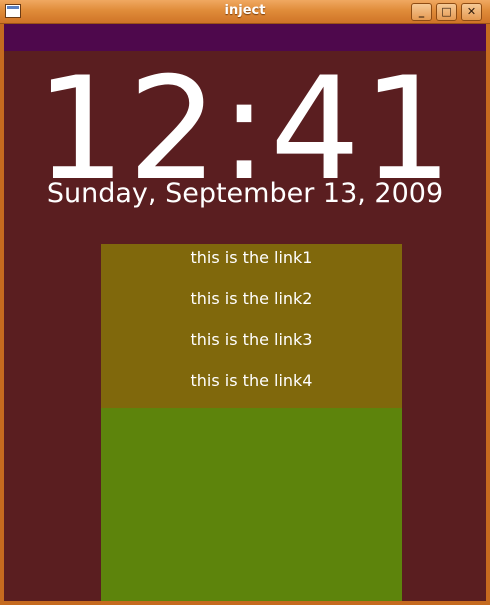 This screenshot has width=490, height=605. I want to click on minimize-button: _, so click(421, 12).